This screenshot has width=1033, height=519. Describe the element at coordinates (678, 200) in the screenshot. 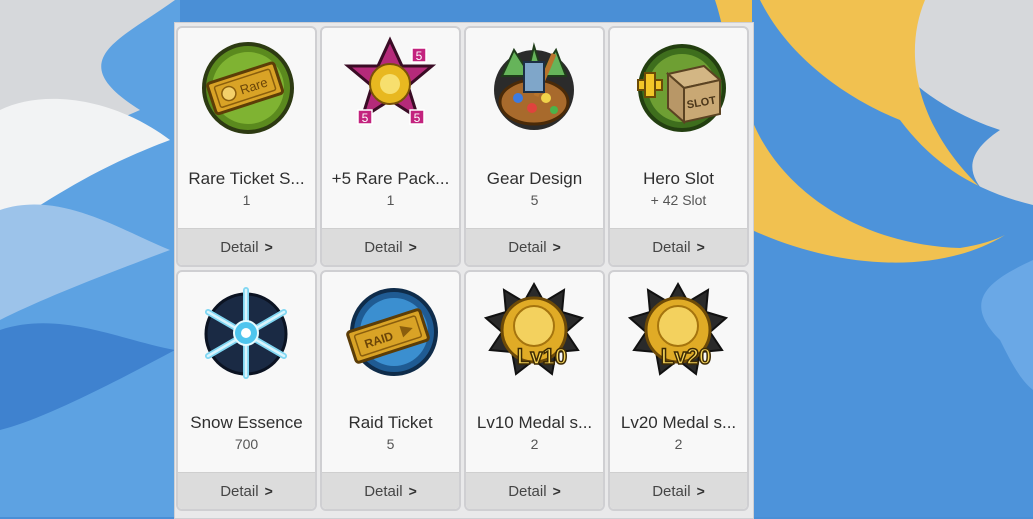

I see `item-quantity: + 42 Slot` at that location.